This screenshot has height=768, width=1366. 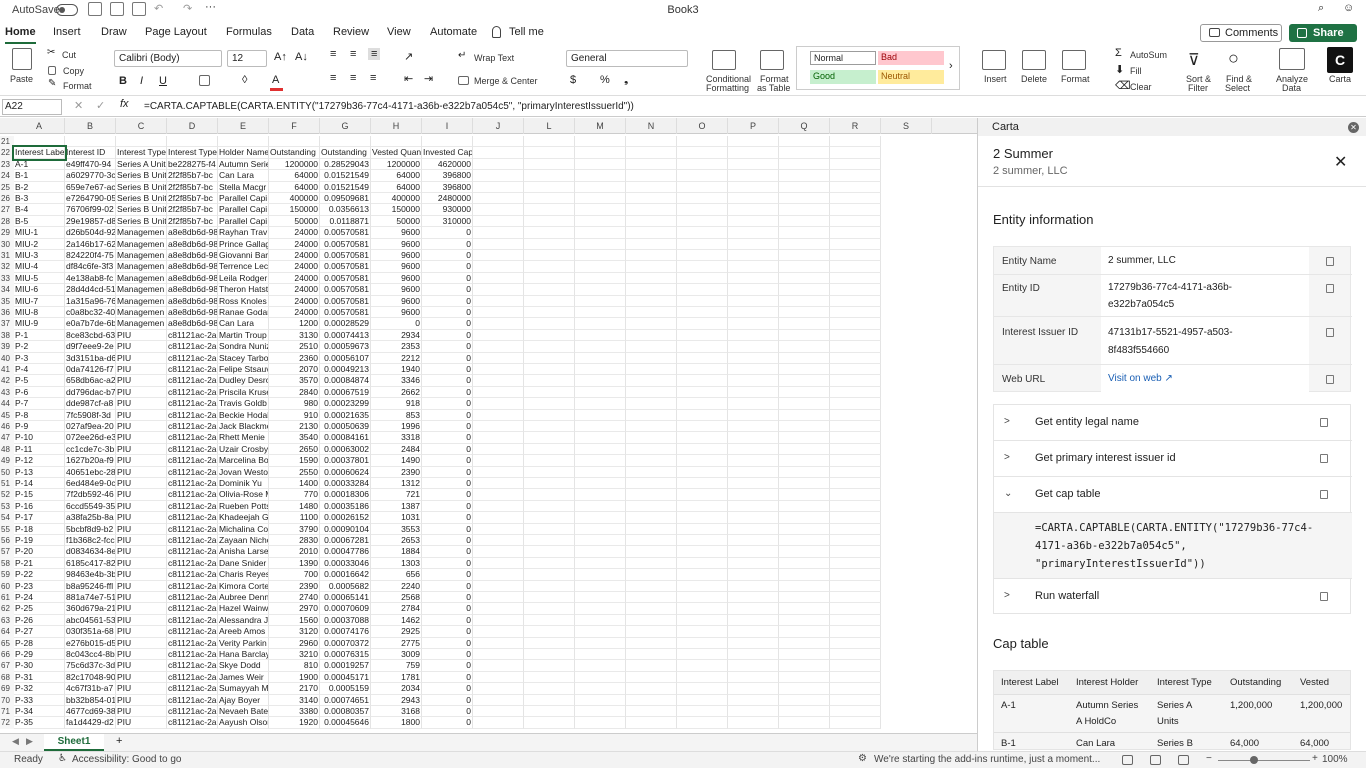 I want to click on table-cell: MIU-5, so click(x=39, y=278).